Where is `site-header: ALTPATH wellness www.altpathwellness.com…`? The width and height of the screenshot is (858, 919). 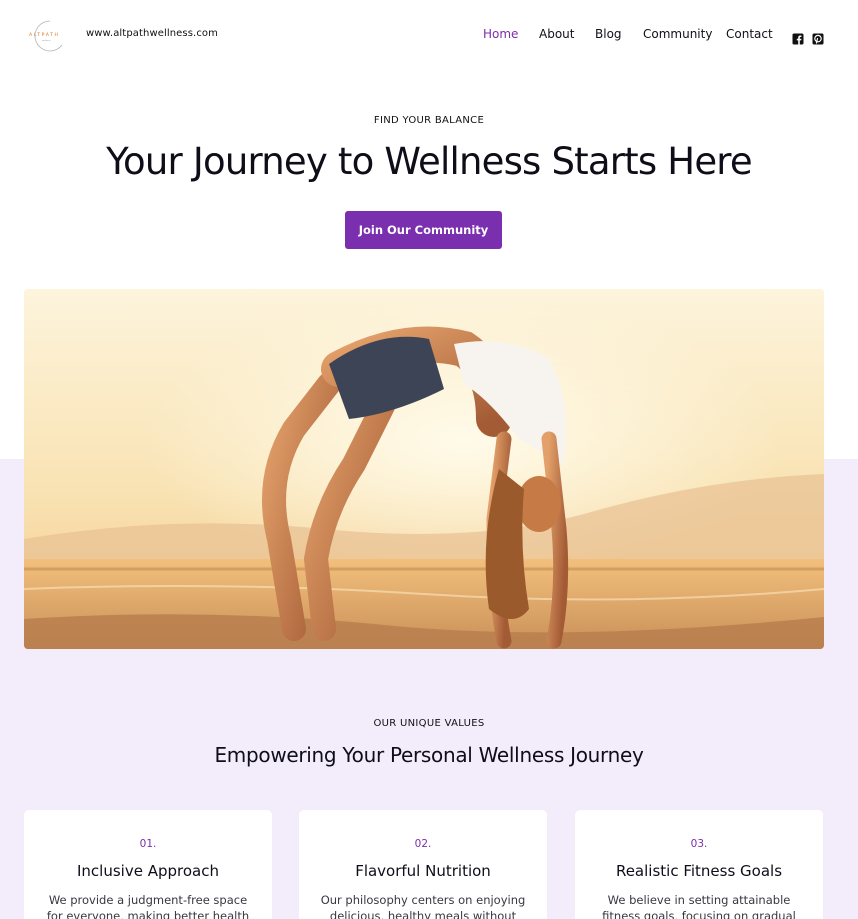 site-header: ALTPATH wellness www.altpathwellness.com… is located at coordinates (429, 35).